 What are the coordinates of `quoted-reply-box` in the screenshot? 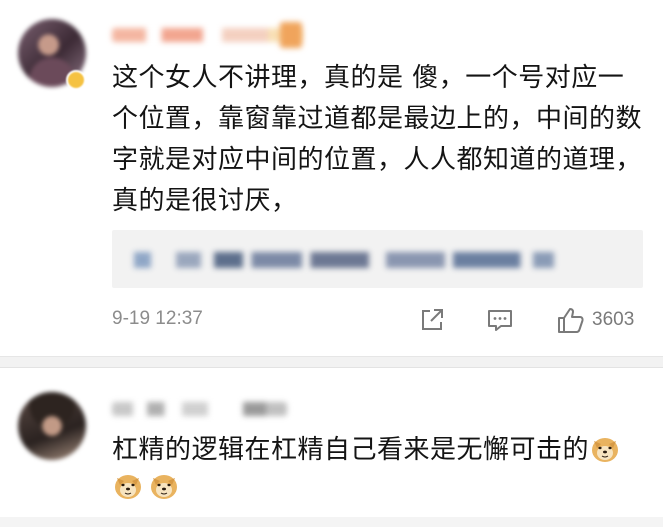 It's located at (377, 259).